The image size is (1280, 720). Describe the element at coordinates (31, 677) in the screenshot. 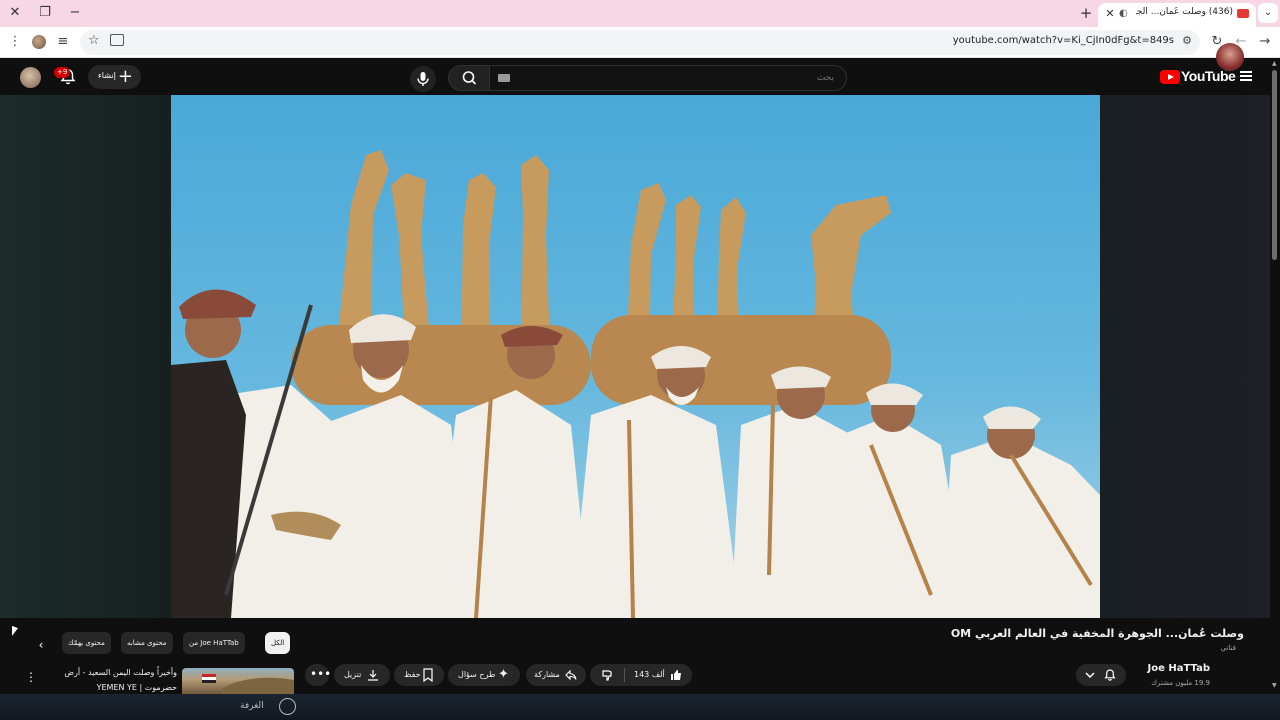

I see `recommended-menu-icon: ⋮` at that location.